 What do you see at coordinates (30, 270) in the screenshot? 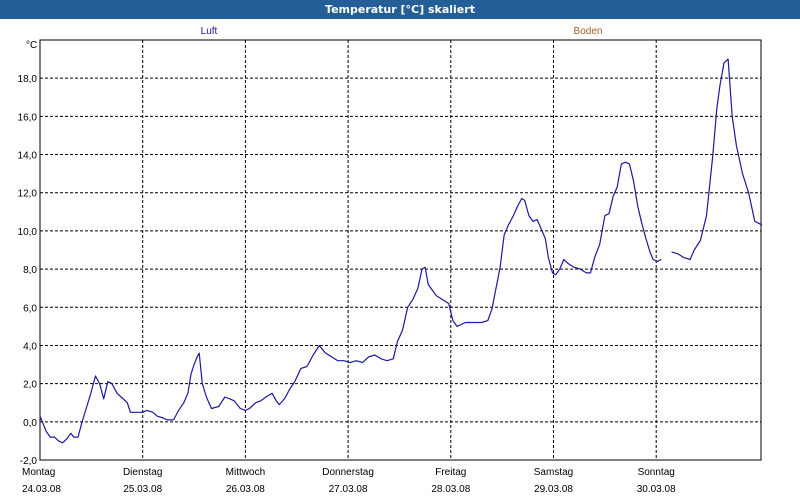
I see `y-tick-label: 8,0` at bounding box center [30, 270].